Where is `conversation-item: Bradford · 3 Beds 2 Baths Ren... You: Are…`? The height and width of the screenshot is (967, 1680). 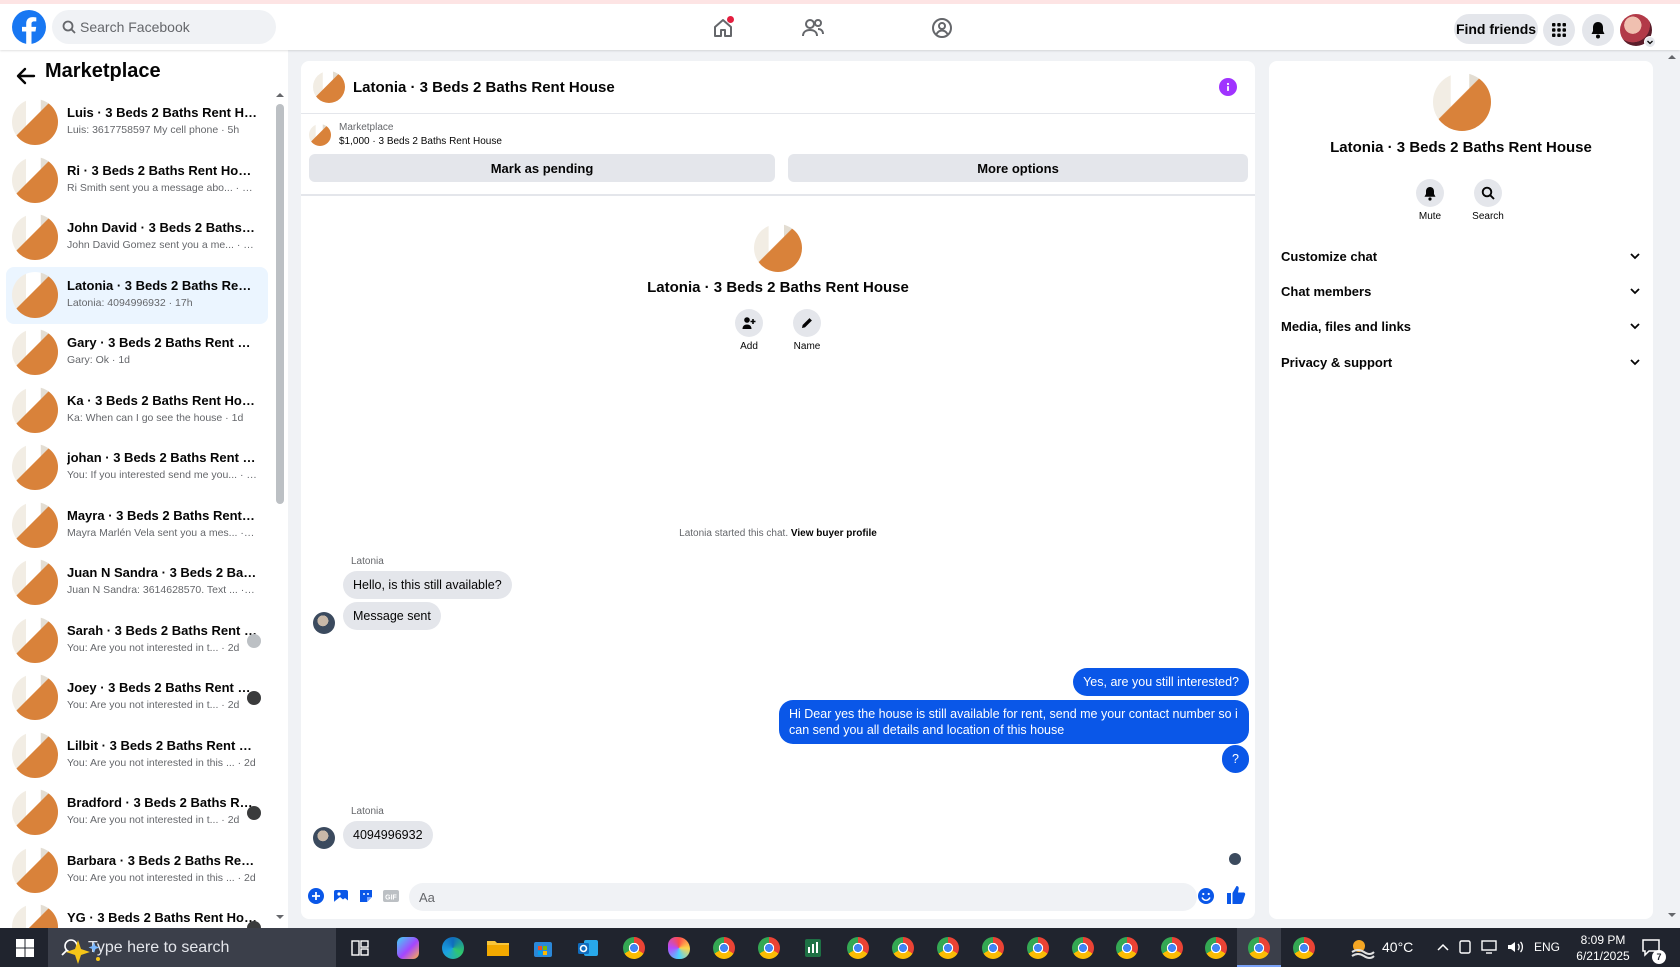
conversation-item: Bradford · 3 Beds 2 Baths Ren... You: Are… is located at coordinates (137, 813).